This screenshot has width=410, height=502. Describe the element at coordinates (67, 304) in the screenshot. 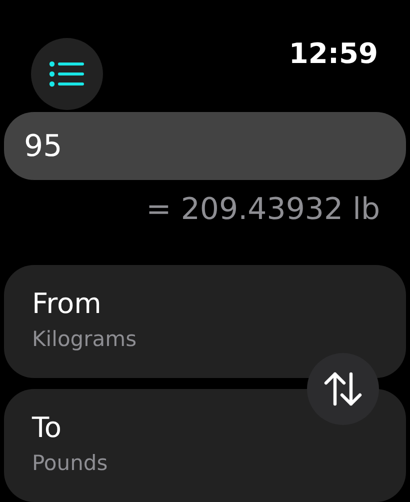

I see `unit-label: From` at that location.